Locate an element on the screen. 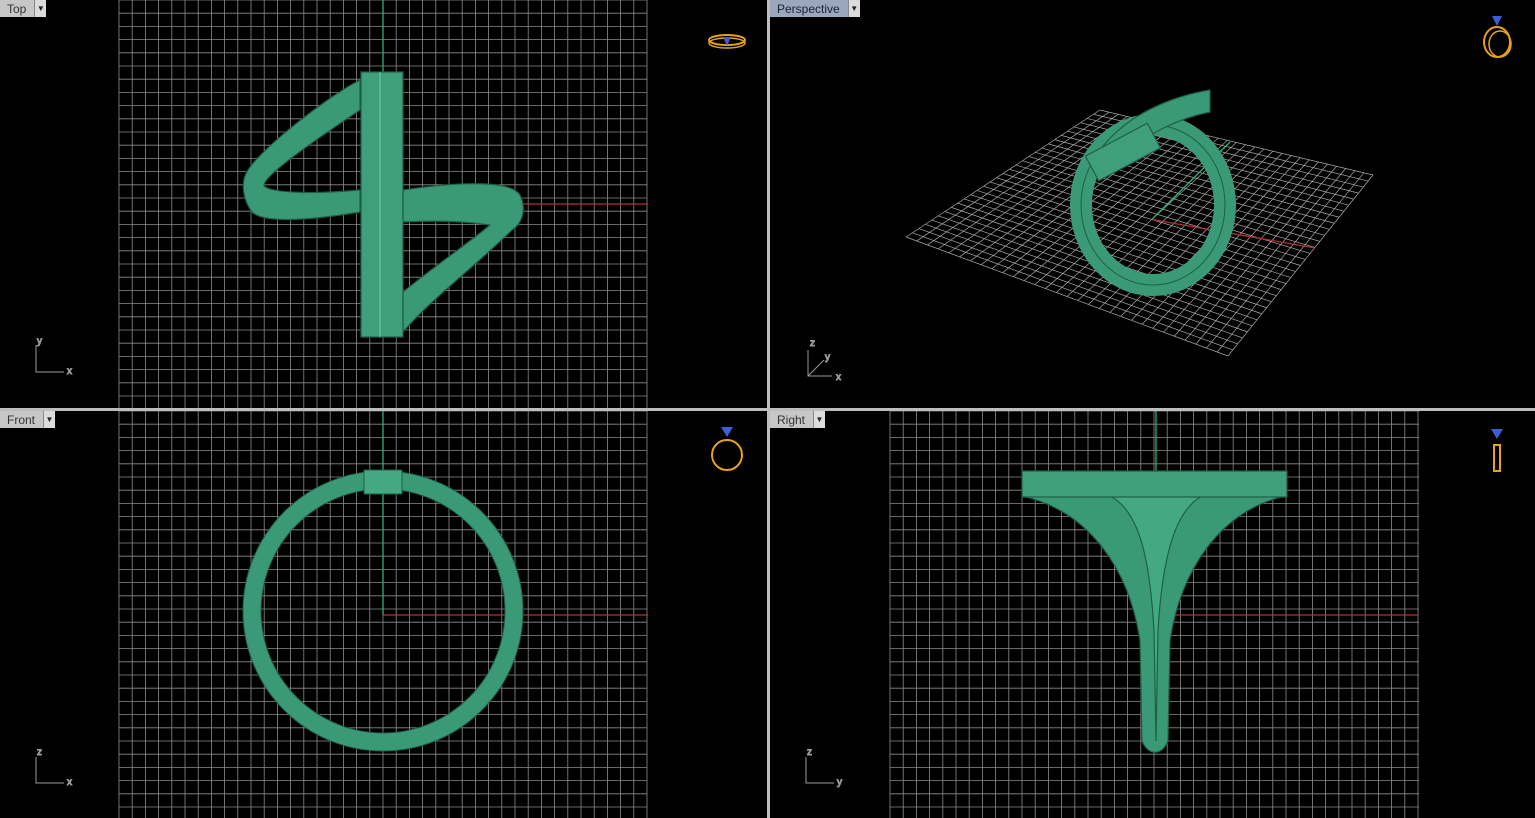  ring-model-perspective is located at coordinates (1153, 192).